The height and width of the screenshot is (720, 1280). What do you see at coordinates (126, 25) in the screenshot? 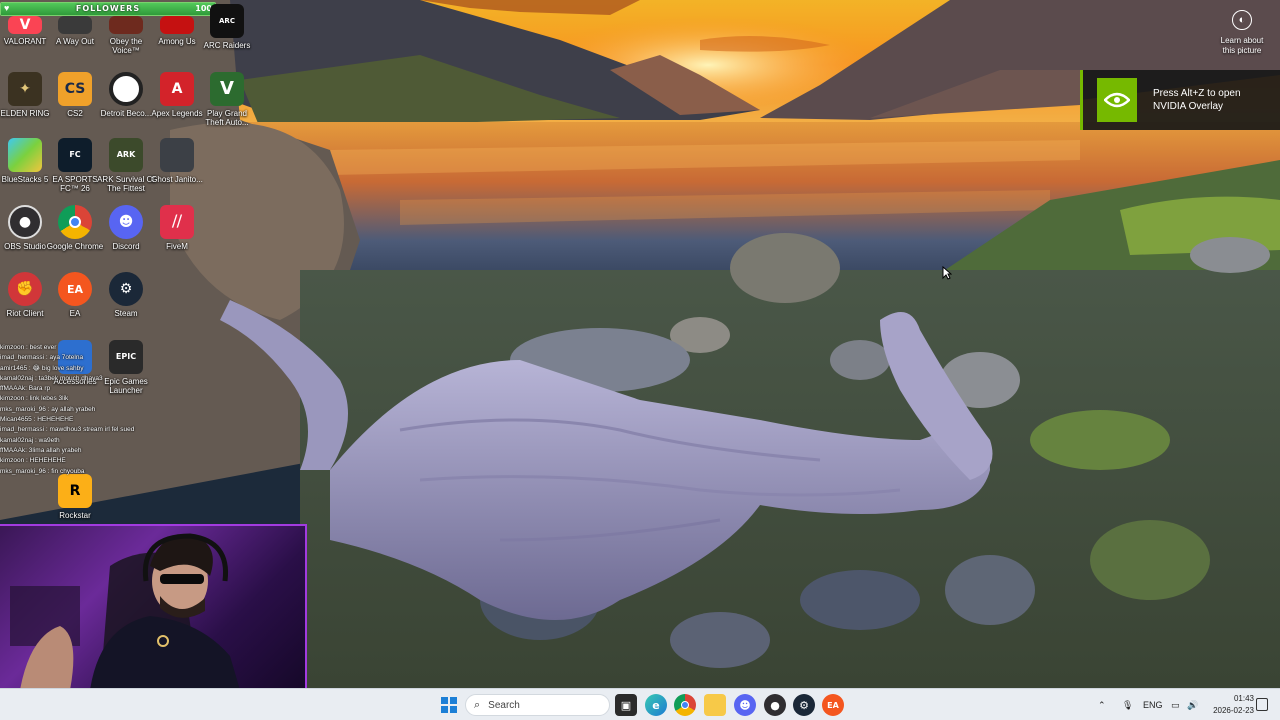
I see `obey-the-voice-icon` at bounding box center [126, 25].